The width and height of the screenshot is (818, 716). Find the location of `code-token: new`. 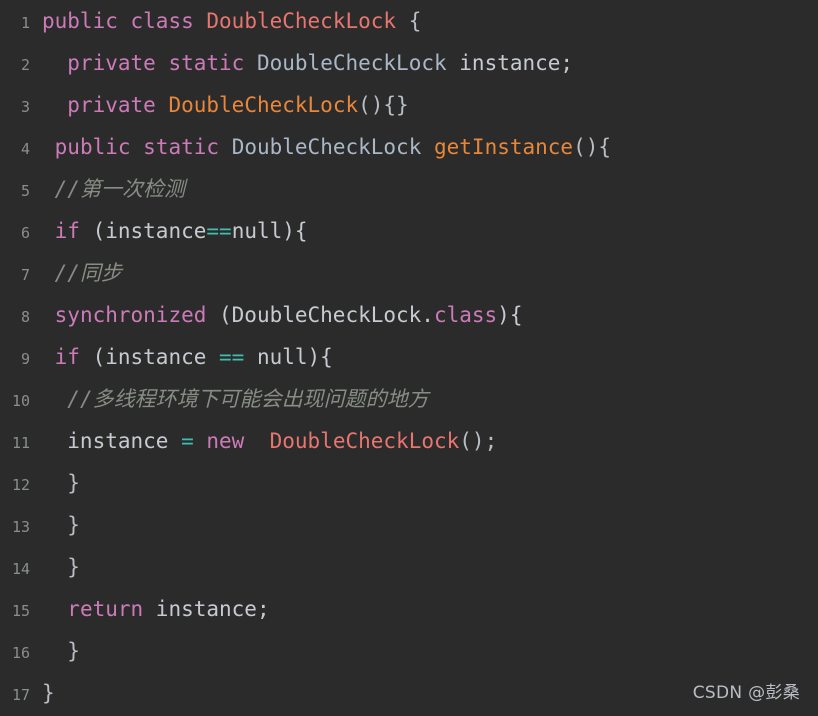

code-token: new is located at coordinates (225, 441).